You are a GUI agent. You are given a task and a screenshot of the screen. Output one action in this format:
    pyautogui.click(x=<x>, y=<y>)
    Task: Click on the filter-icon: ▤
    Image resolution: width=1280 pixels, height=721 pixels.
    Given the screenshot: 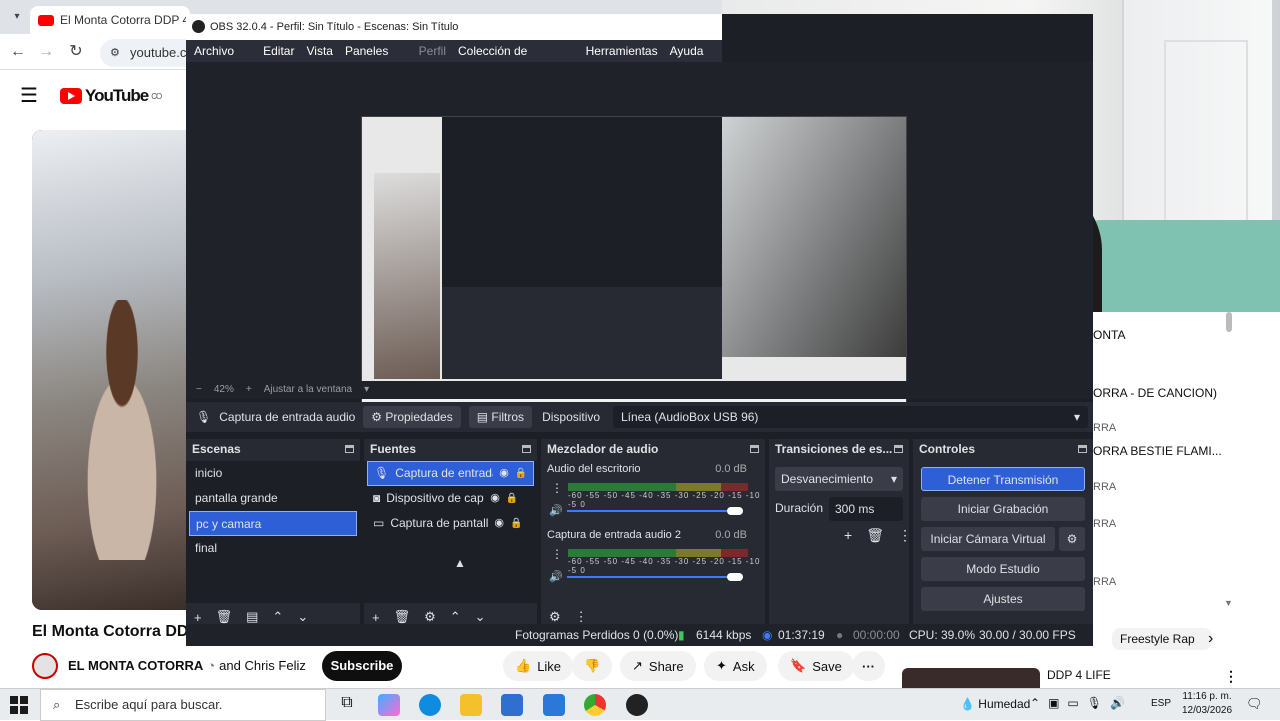 What is the action you would take?
    pyautogui.click(x=252, y=617)
    